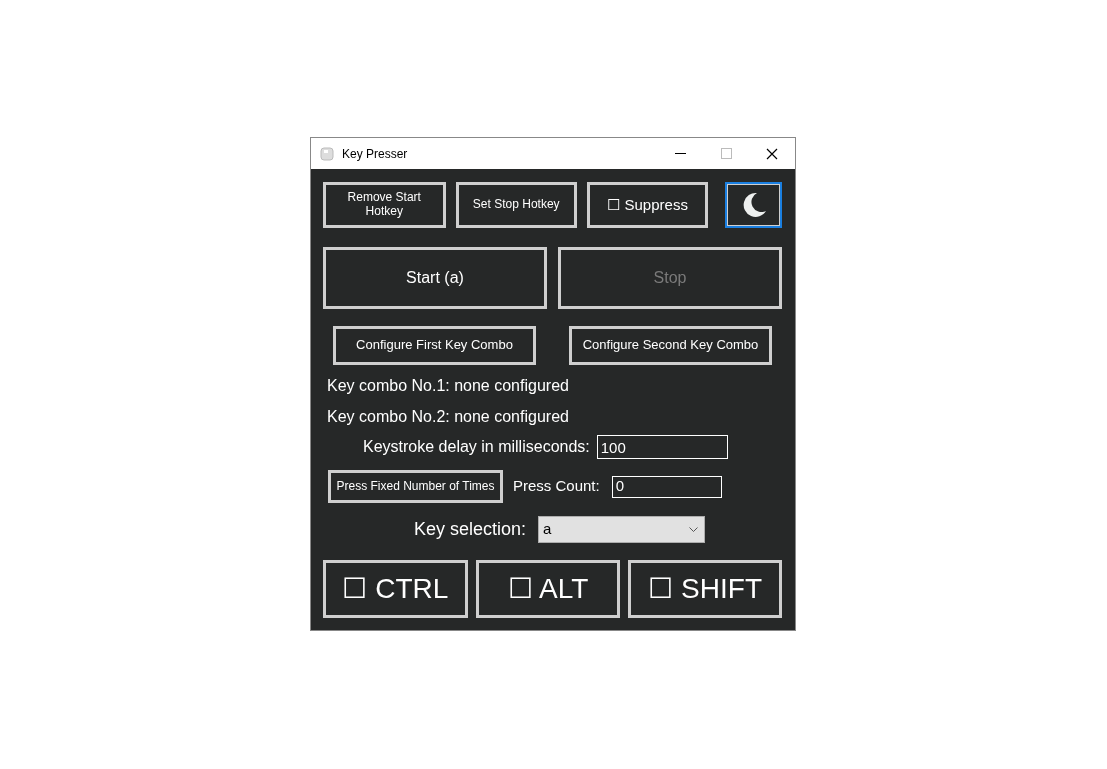 The height and width of the screenshot is (769, 1107). I want to click on start-button: Start (a), so click(435, 278).